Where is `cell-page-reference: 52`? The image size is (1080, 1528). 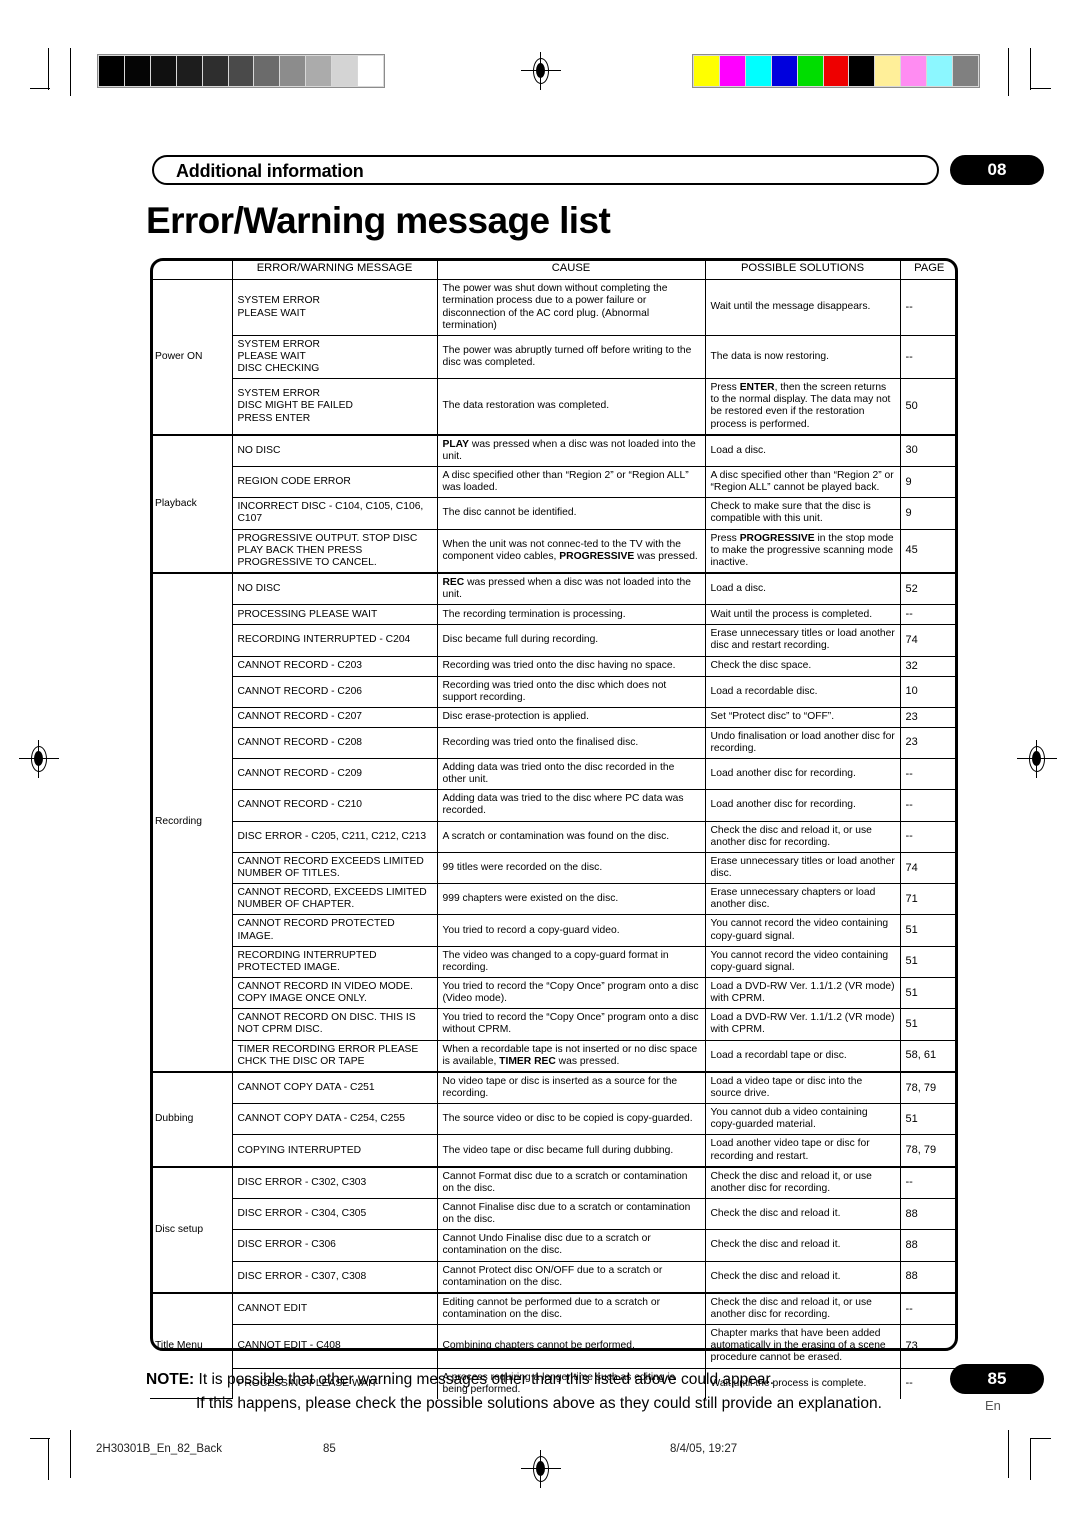 cell-page-reference: 52 is located at coordinates (928, 589).